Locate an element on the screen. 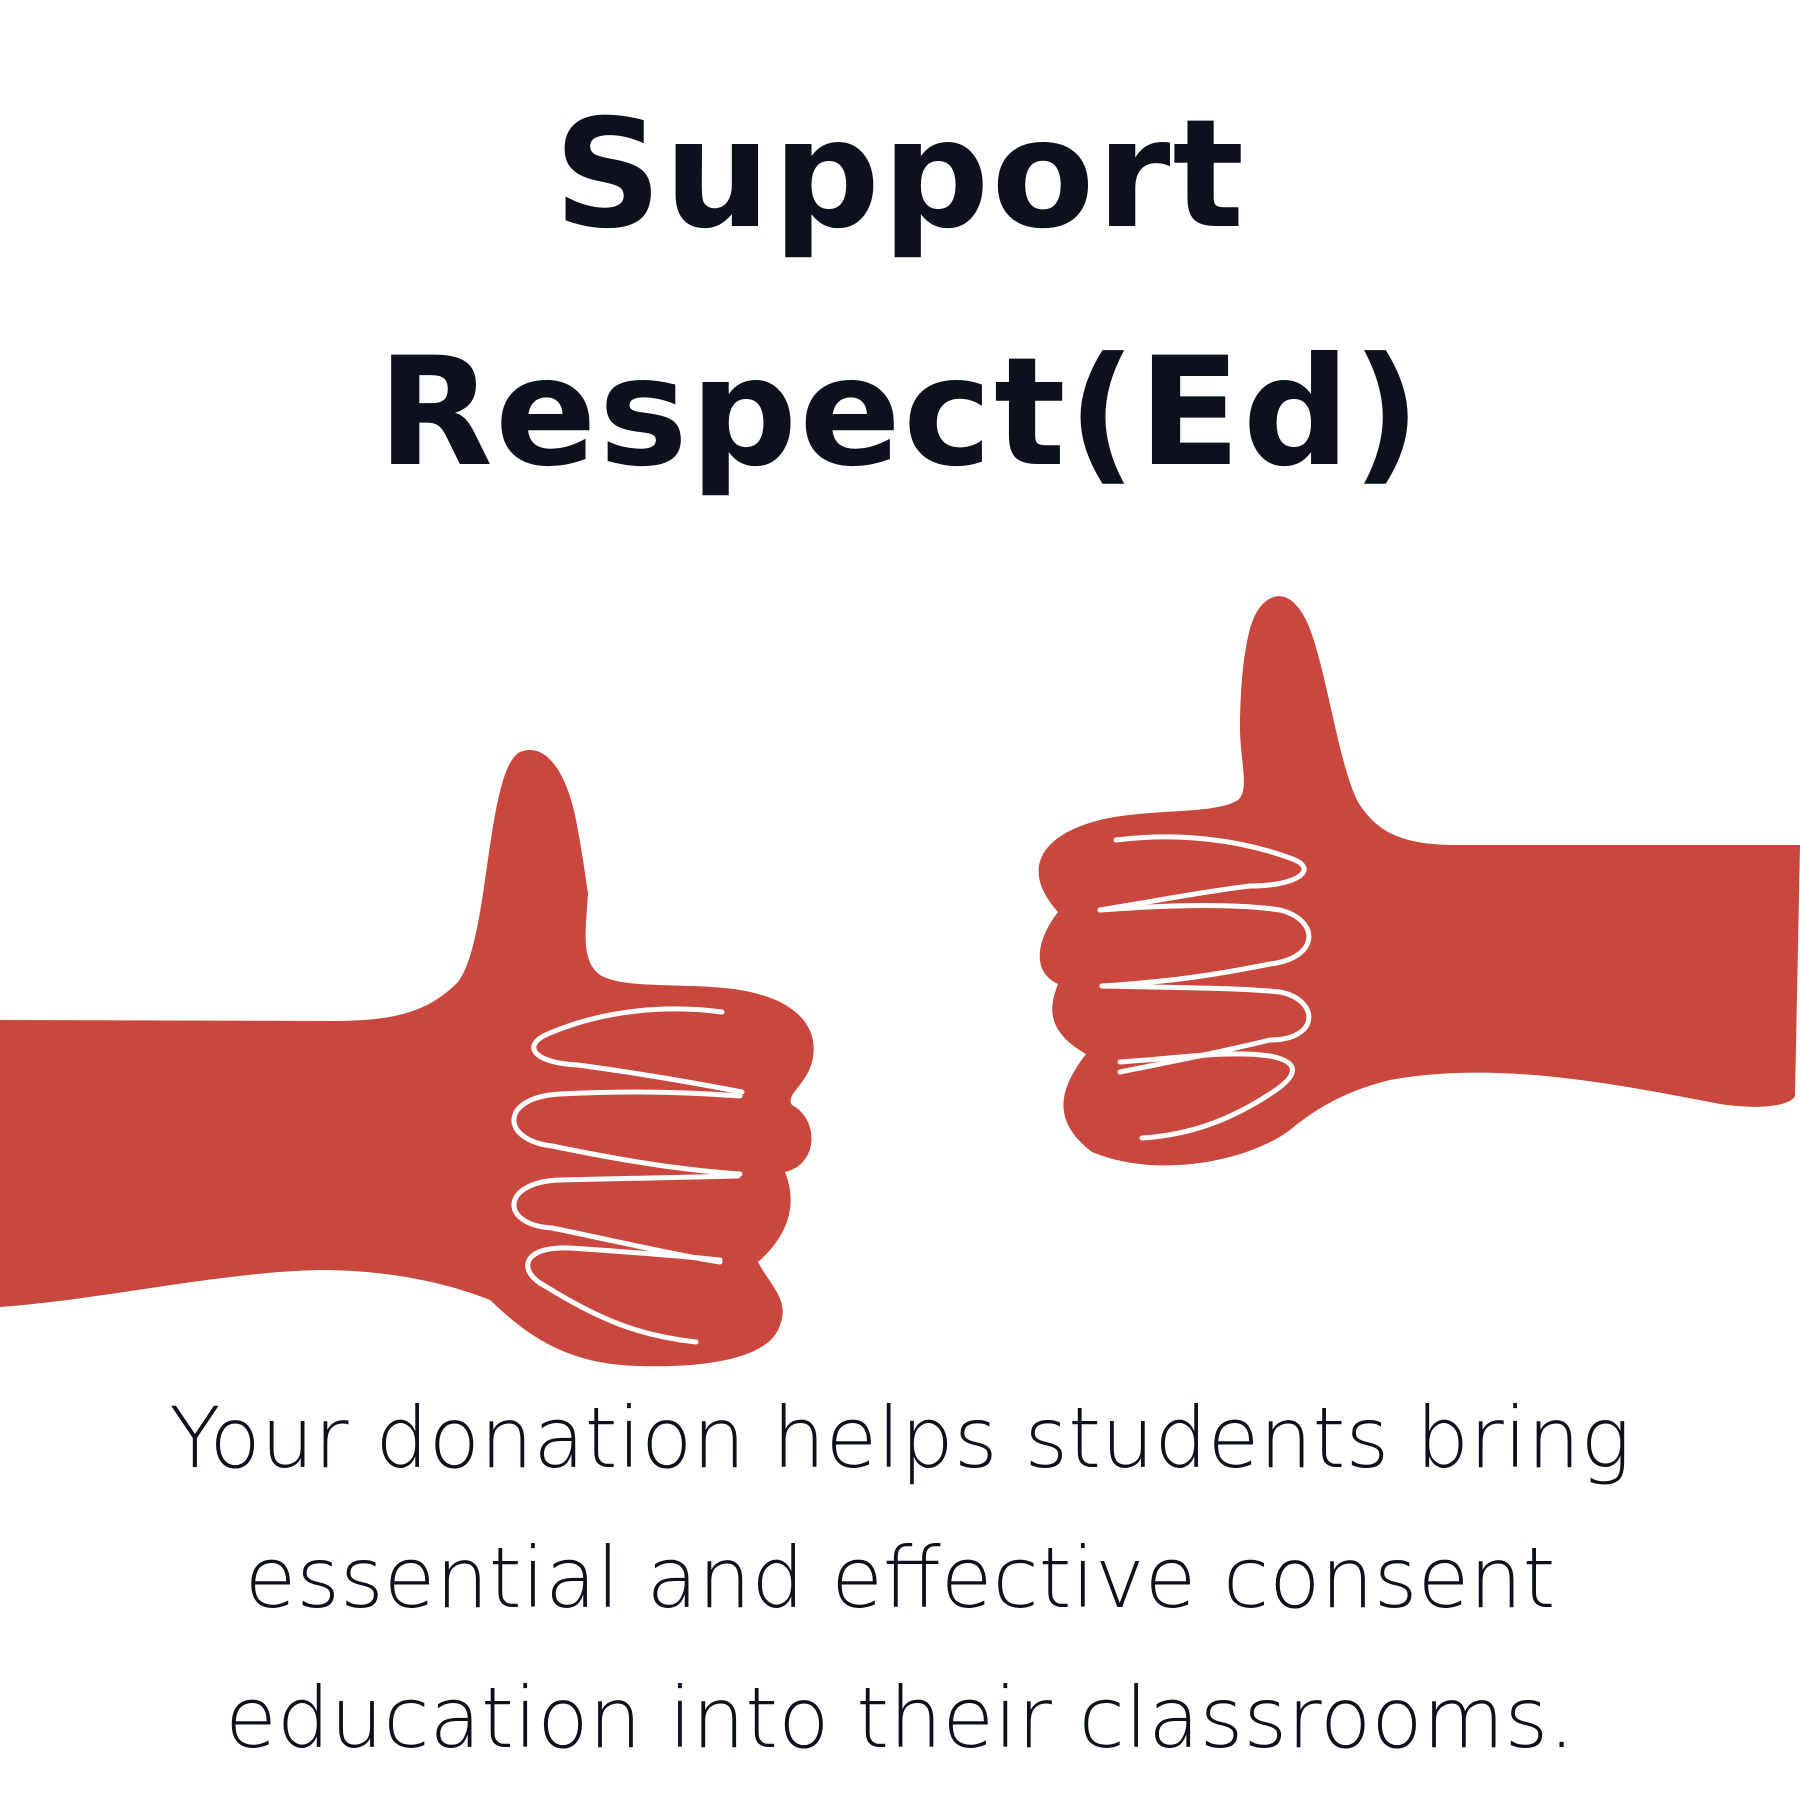 This screenshot has height=1796, width=1800. body-line-3: education into their classrooms. is located at coordinates (900, 1718).